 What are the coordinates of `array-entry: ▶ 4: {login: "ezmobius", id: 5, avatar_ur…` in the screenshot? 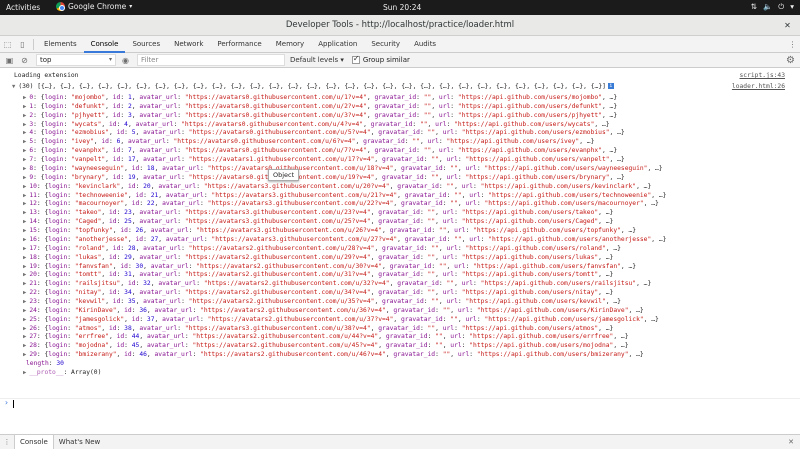 It's located at (324, 132).